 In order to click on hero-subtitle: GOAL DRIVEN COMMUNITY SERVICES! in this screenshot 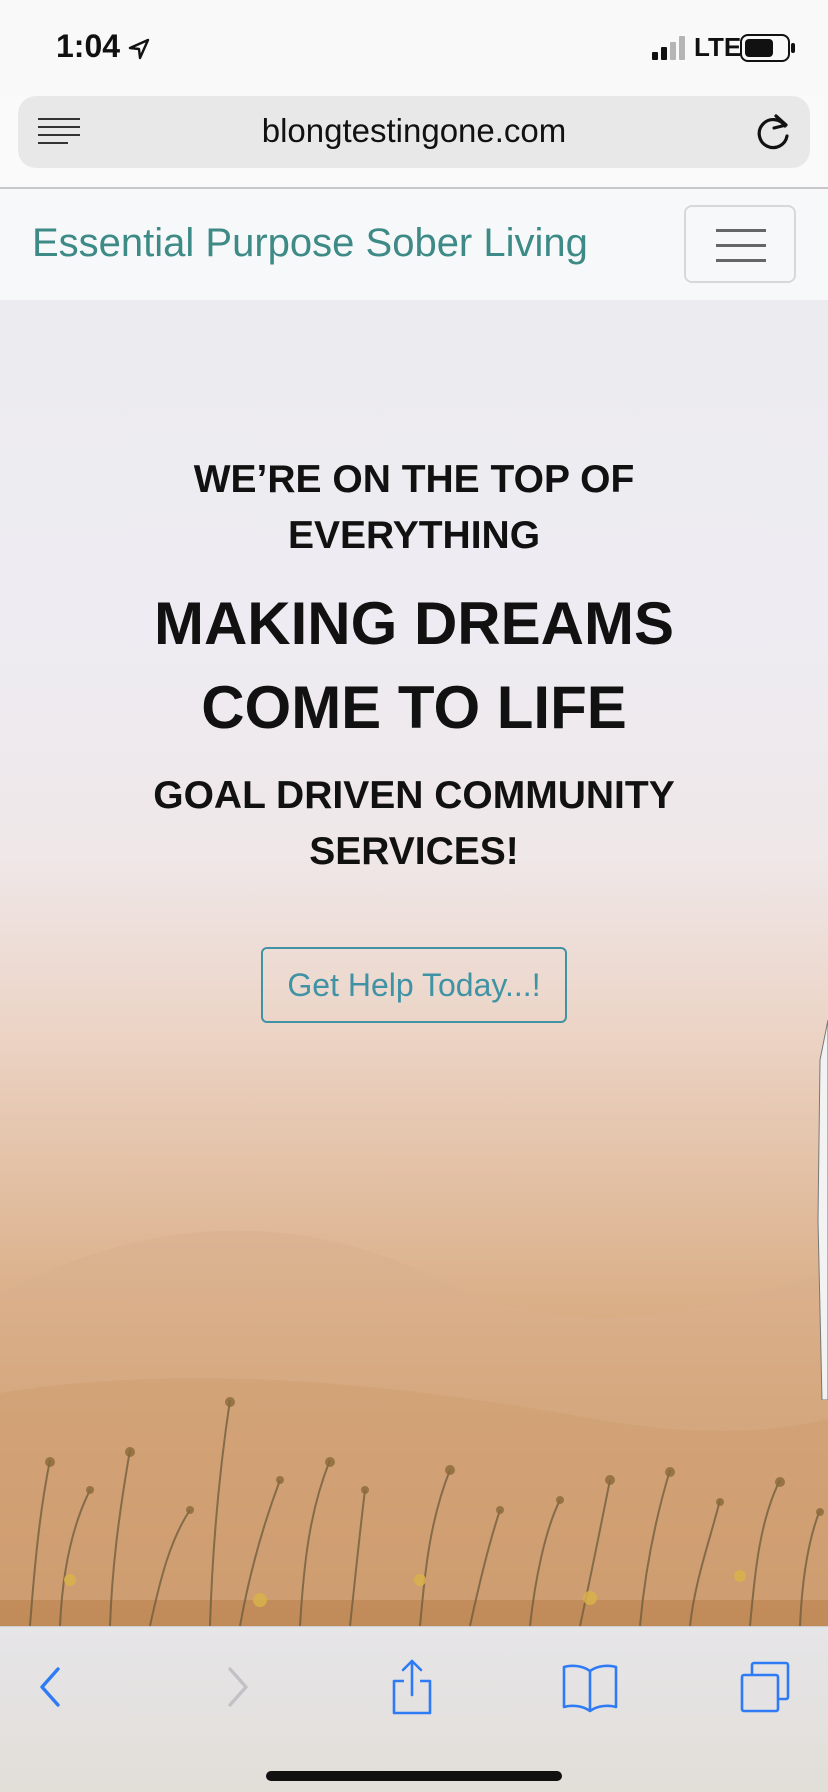, I will do `click(414, 823)`.